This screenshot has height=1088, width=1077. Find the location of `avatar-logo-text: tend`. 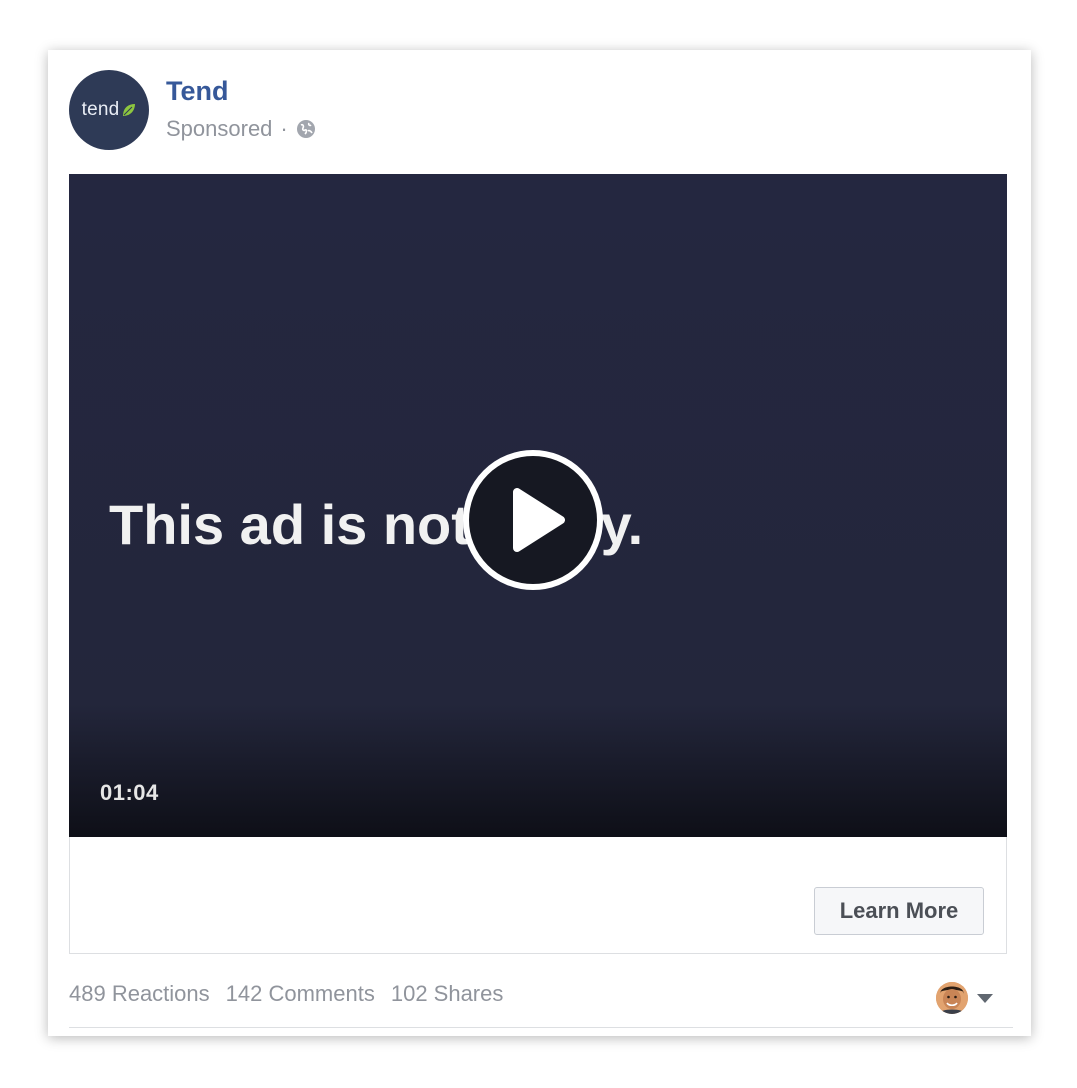

avatar-logo-text: tend is located at coordinates (100, 109).